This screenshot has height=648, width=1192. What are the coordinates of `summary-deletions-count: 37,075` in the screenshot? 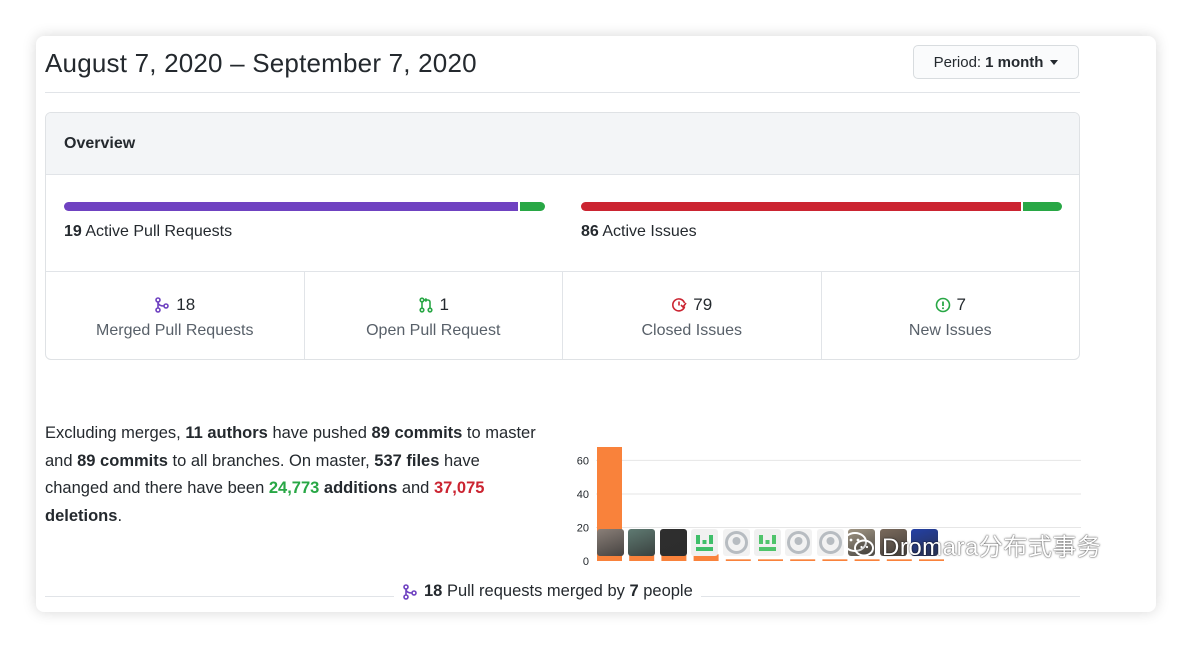 It's located at (459, 488).